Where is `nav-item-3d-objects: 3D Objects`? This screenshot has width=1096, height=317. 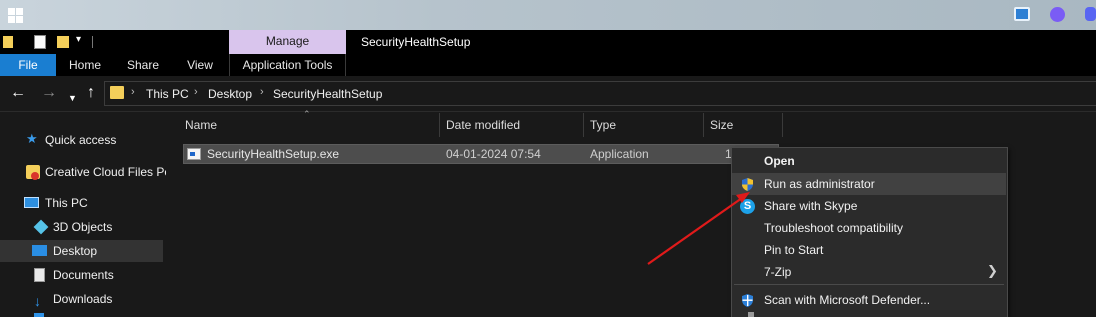 nav-item-3d-objects: 3D Objects is located at coordinates (98, 227).